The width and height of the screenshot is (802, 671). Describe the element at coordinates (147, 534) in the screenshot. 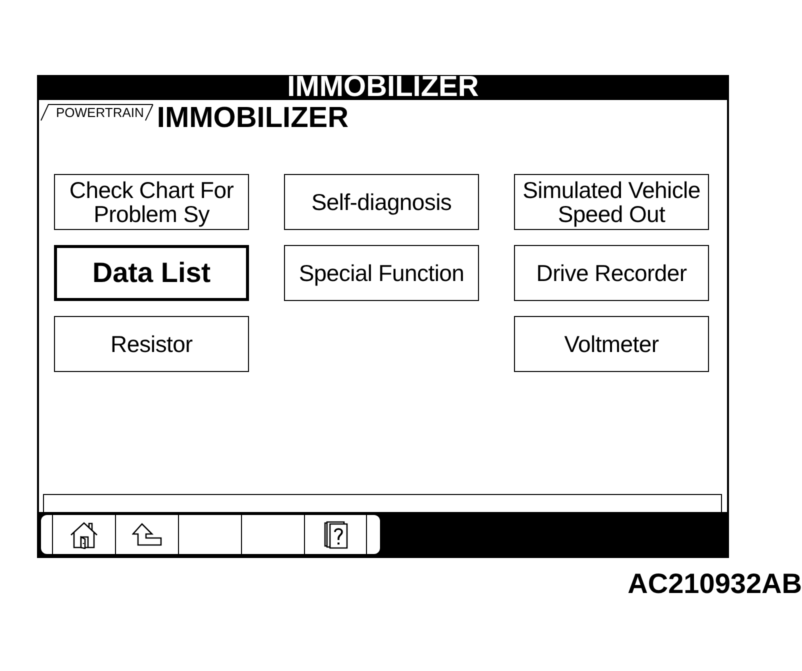

I see `return-arrow-icon` at that location.